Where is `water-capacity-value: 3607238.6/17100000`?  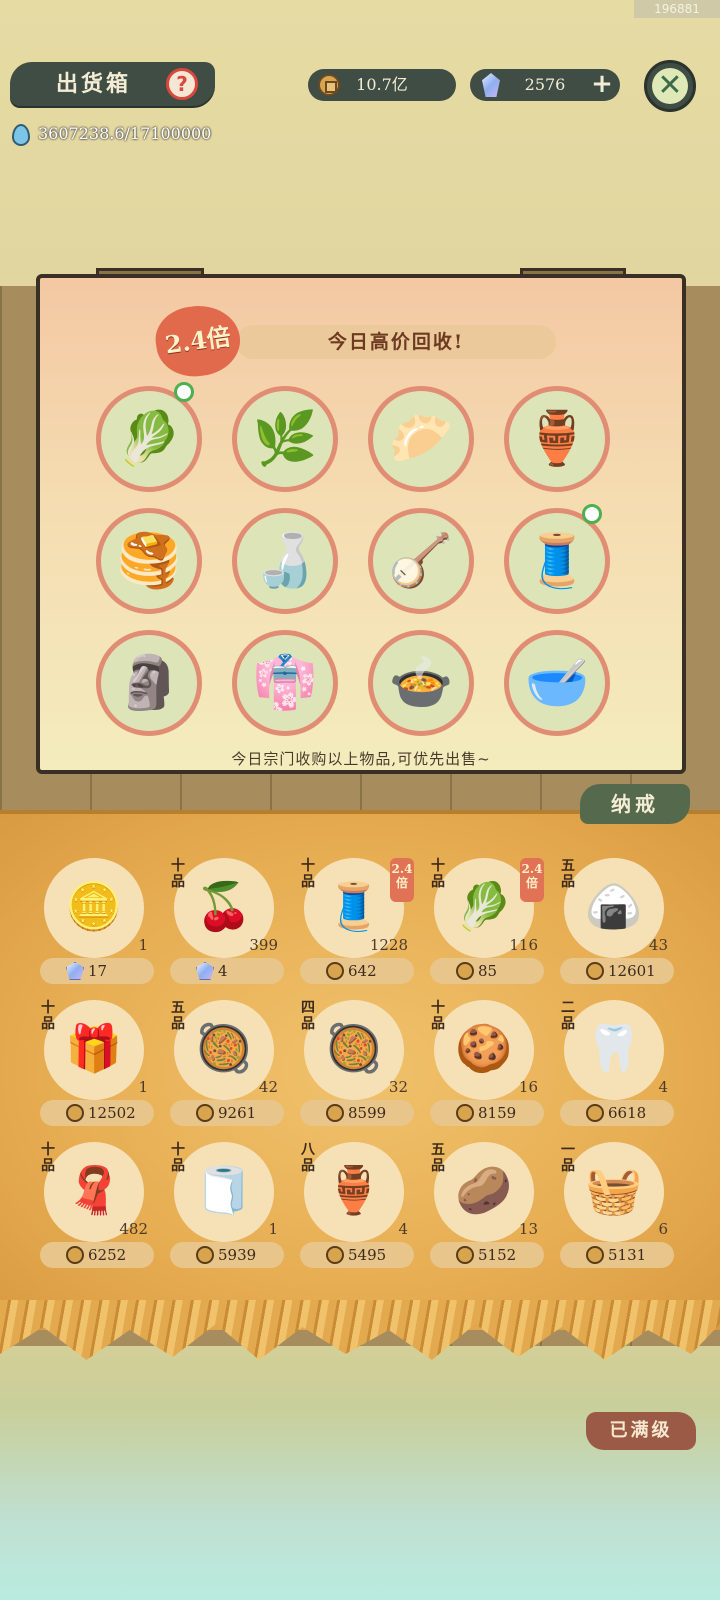
water-capacity-value: 3607238.6/17100000 is located at coordinates (125, 133).